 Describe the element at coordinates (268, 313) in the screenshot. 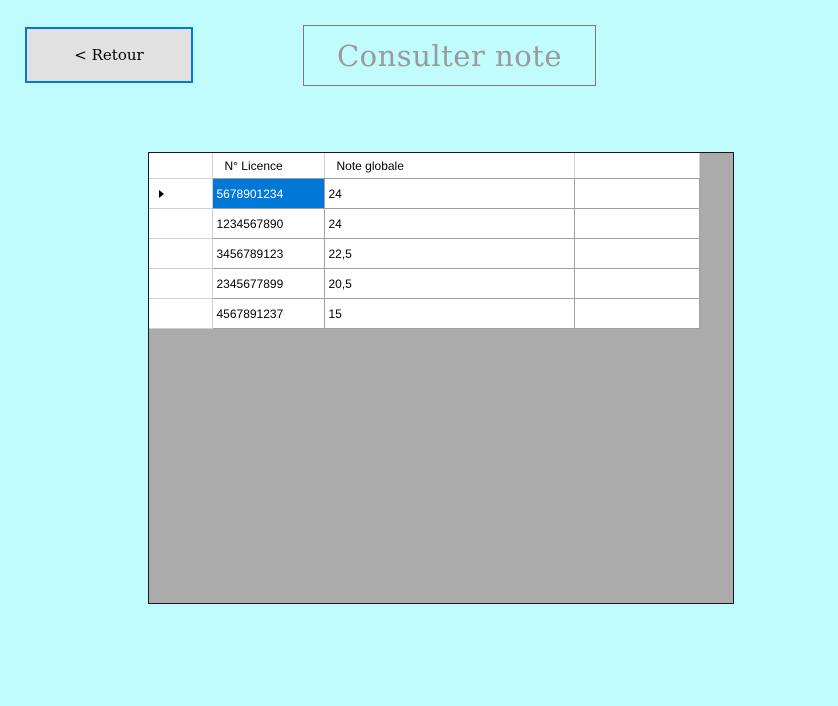

I see `licence-cell: 4567891237` at that location.